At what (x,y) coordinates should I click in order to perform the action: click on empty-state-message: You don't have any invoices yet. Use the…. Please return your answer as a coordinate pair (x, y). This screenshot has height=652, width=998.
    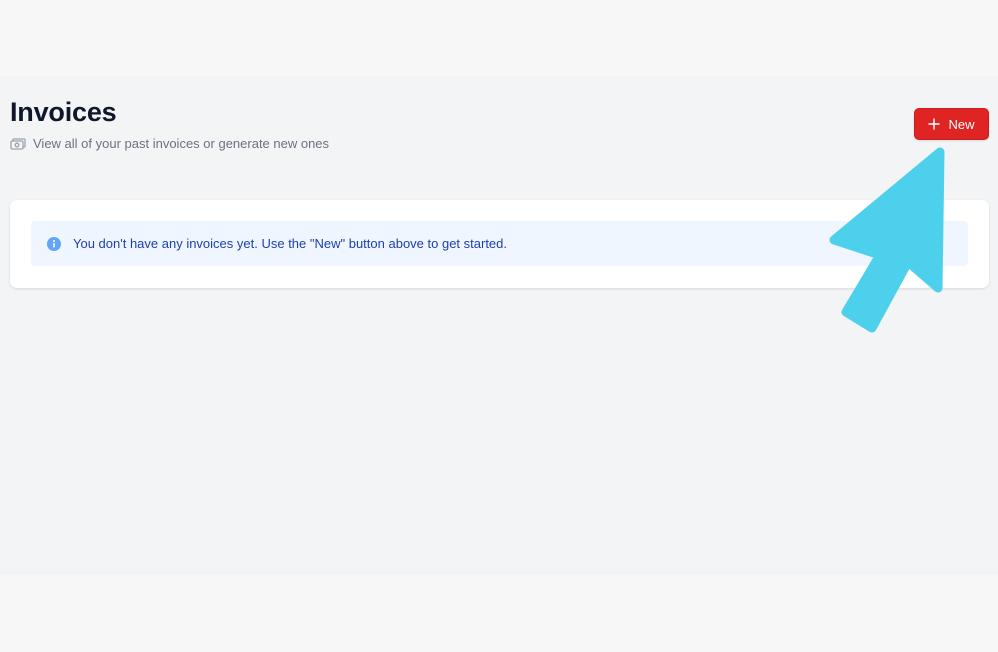
    Looking at the image, I should click on (290, 243).